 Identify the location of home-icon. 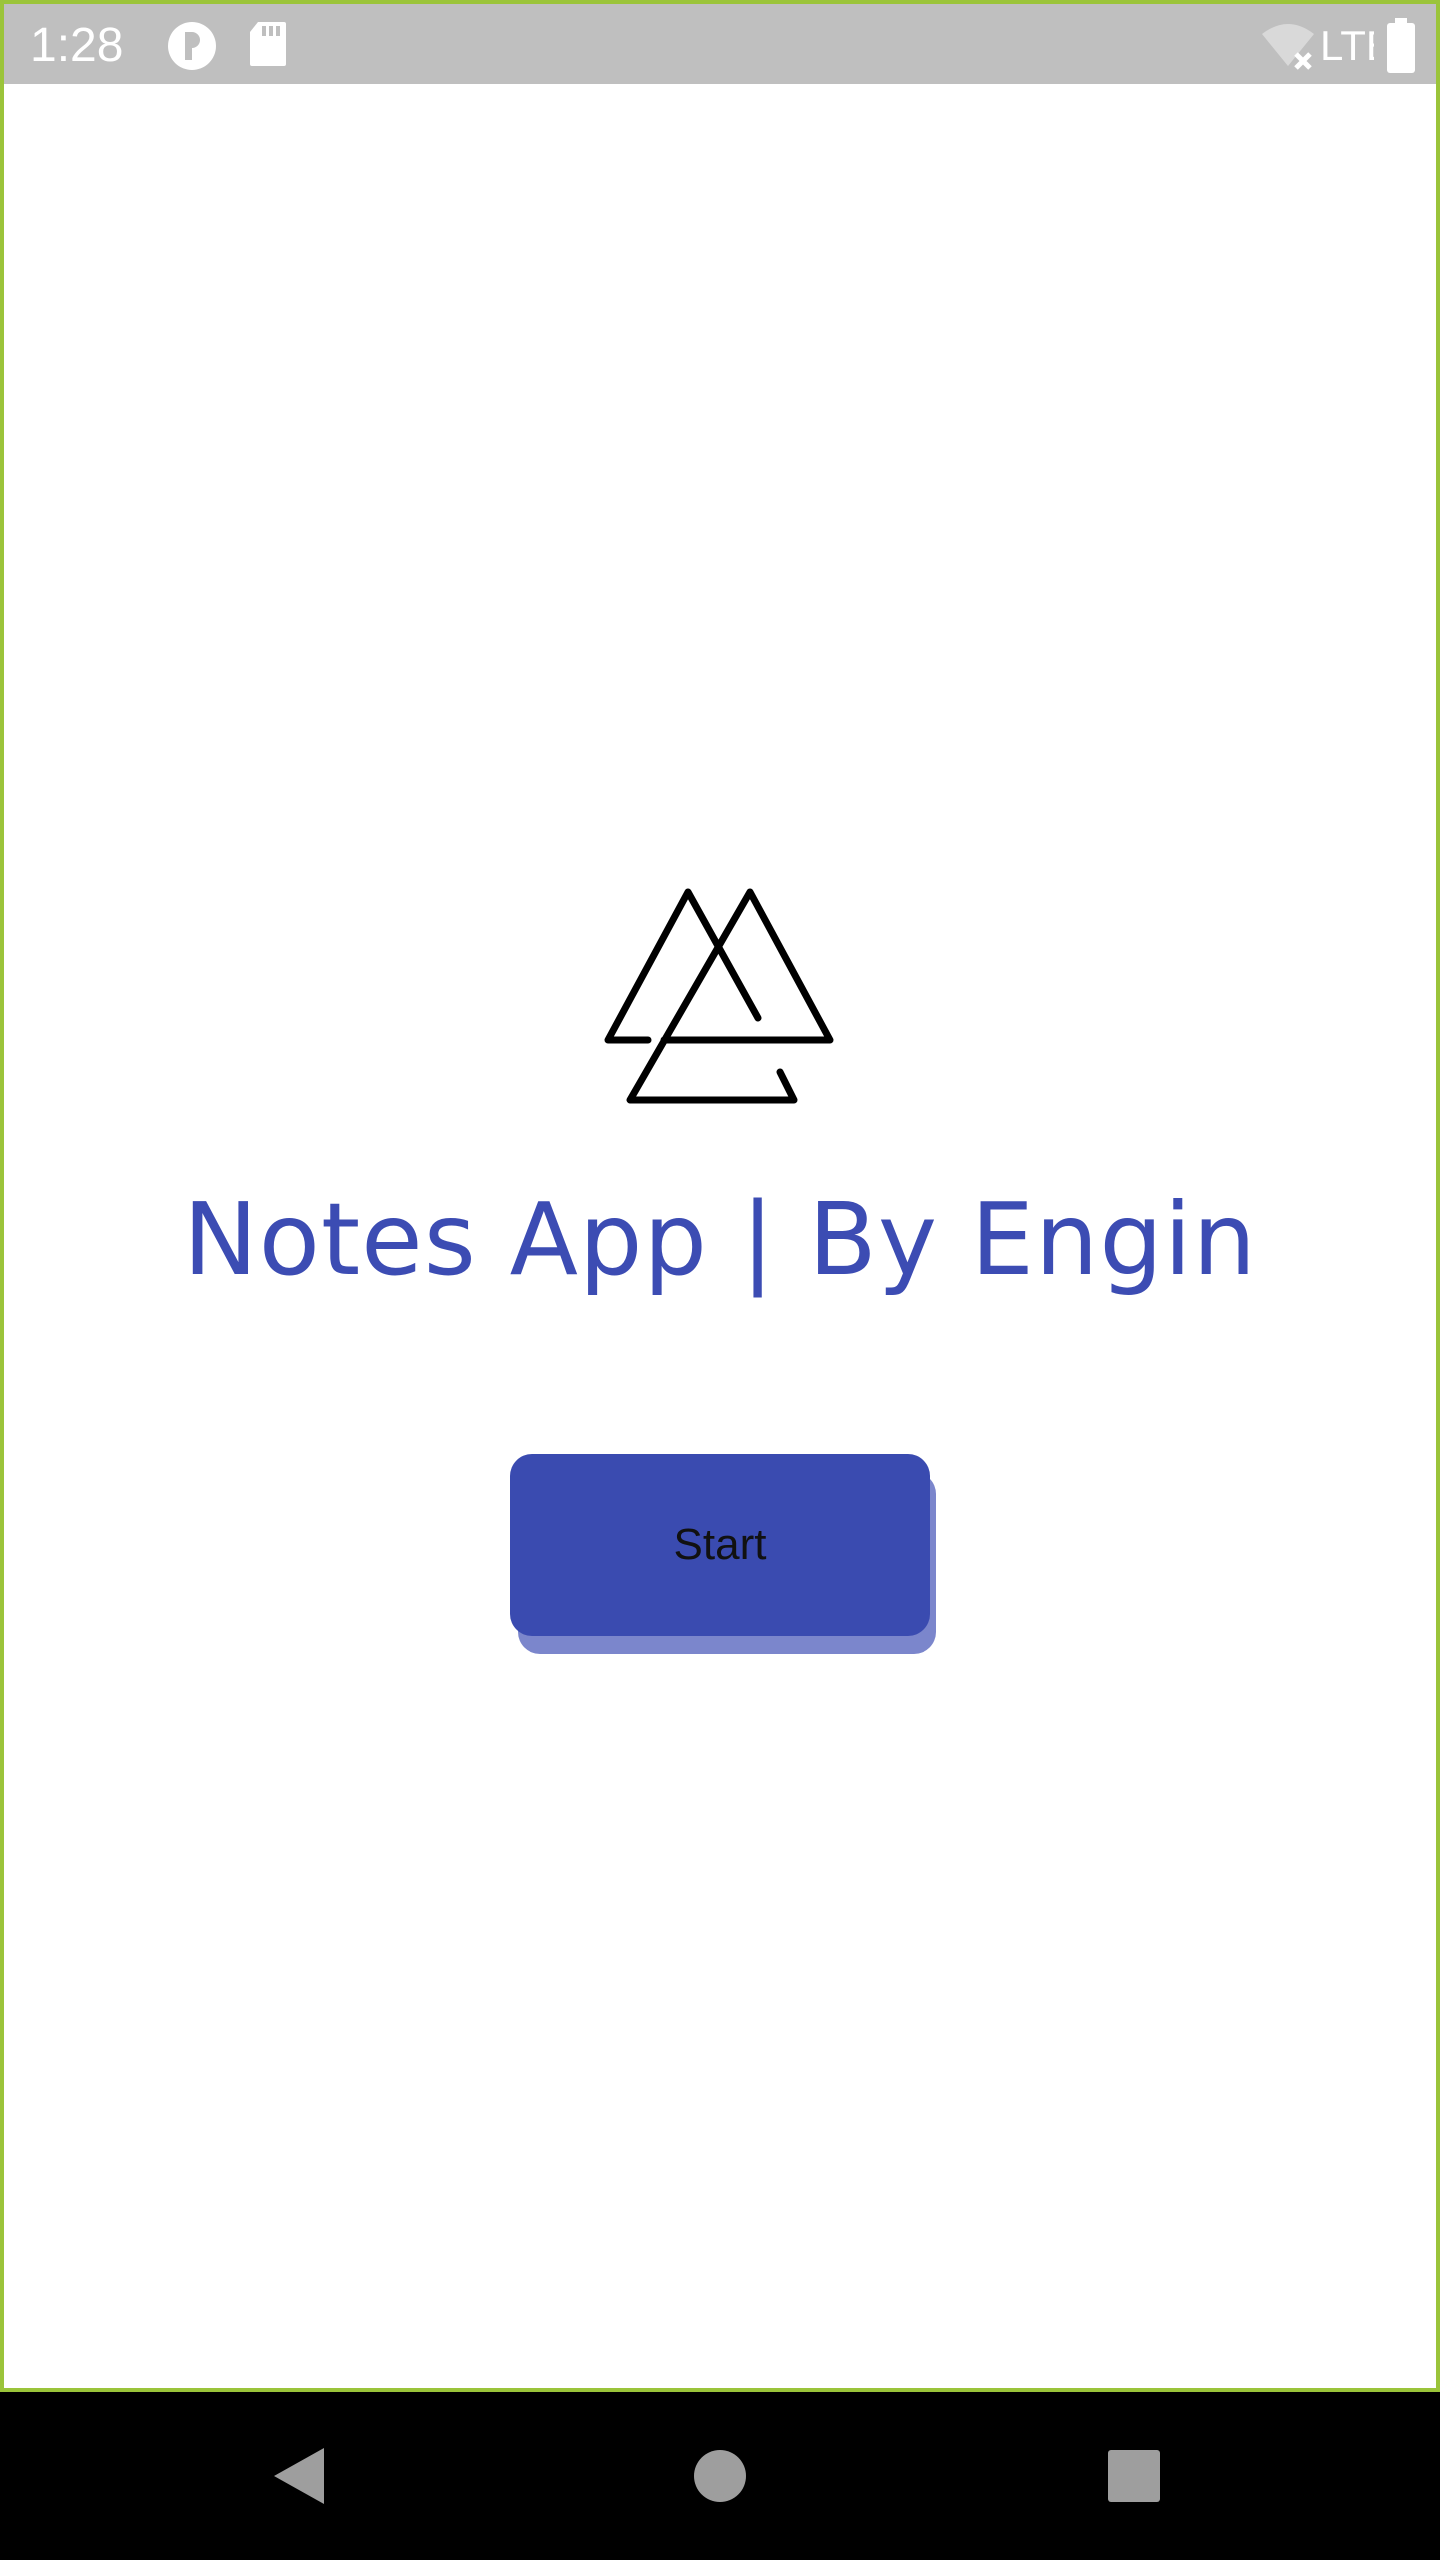
(720, 2476).